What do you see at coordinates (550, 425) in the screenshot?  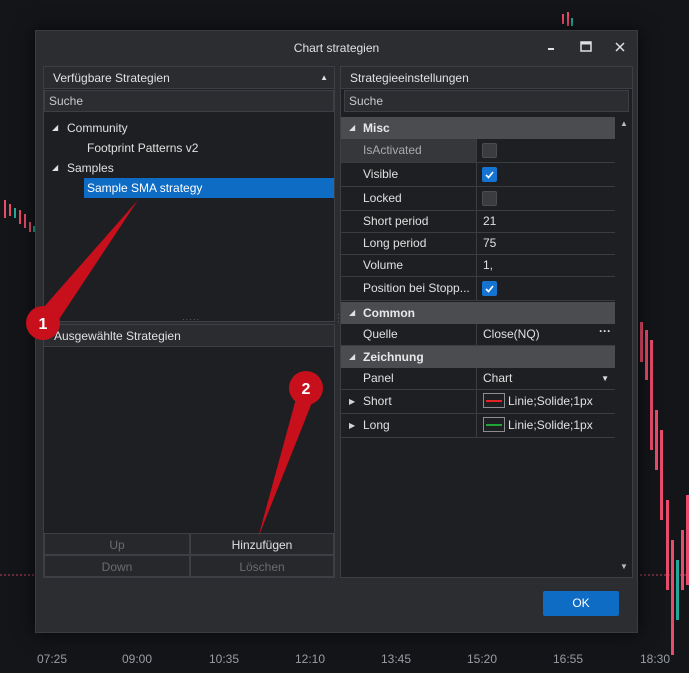 I see `long-line-style-text: Linie;Solide;1px` at bounding box center [550, 425].